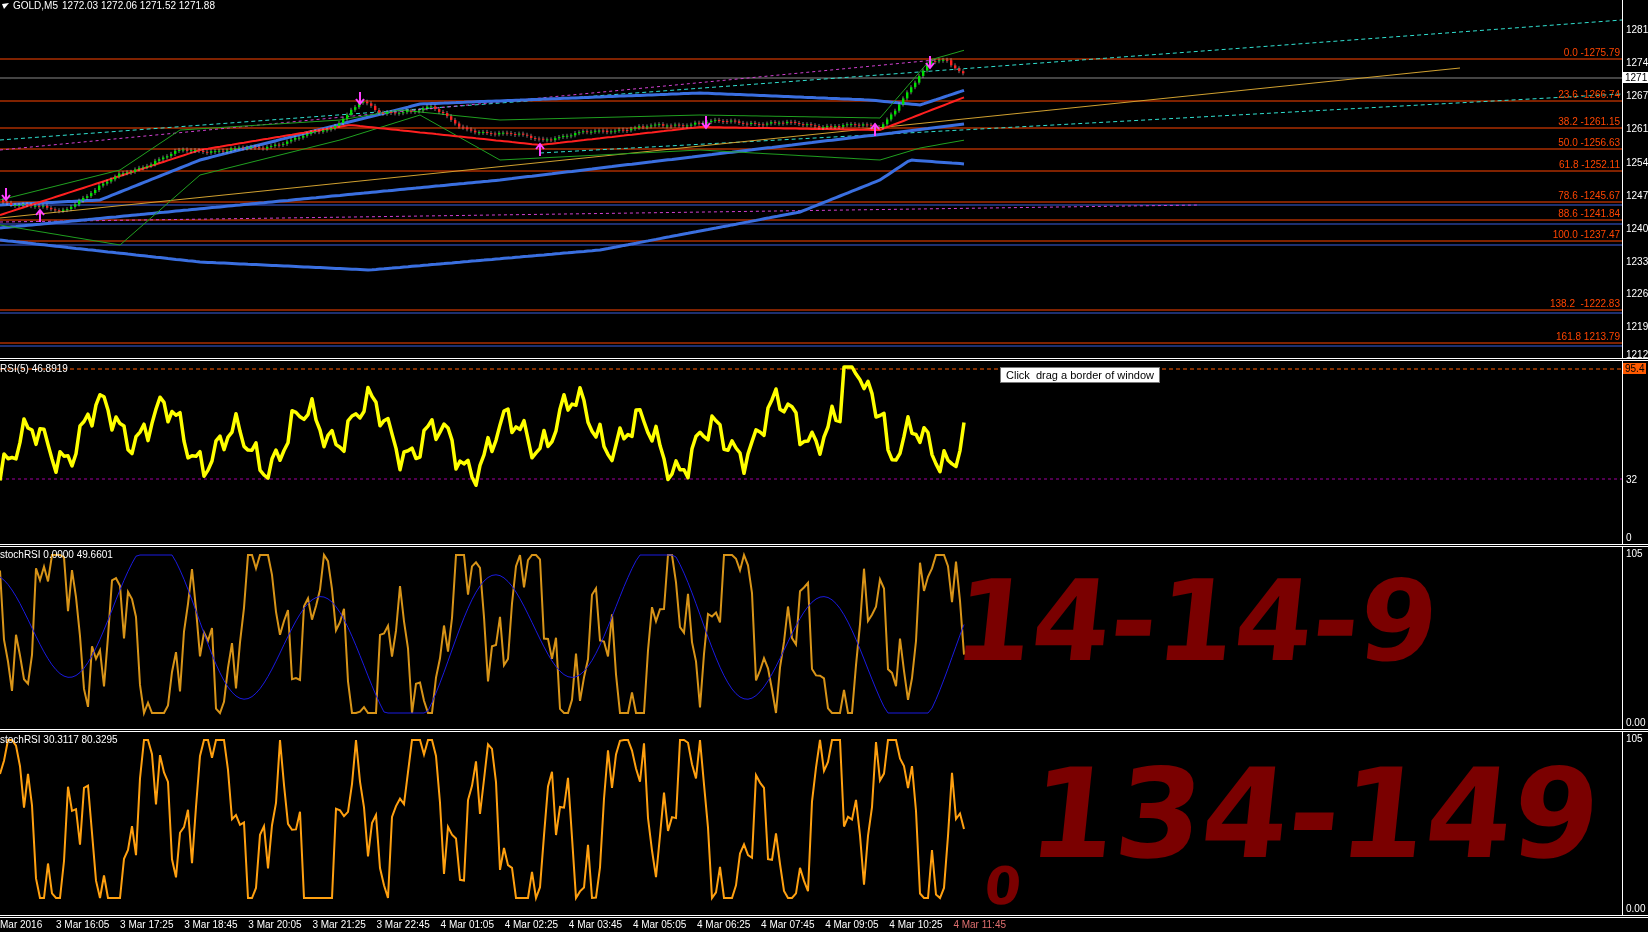  What do you see at coordinates (1589, 121) in the screenshot?
I see `fibonacci-level-label: 38.2 -1261.15` at bounding box center [1589, 121].